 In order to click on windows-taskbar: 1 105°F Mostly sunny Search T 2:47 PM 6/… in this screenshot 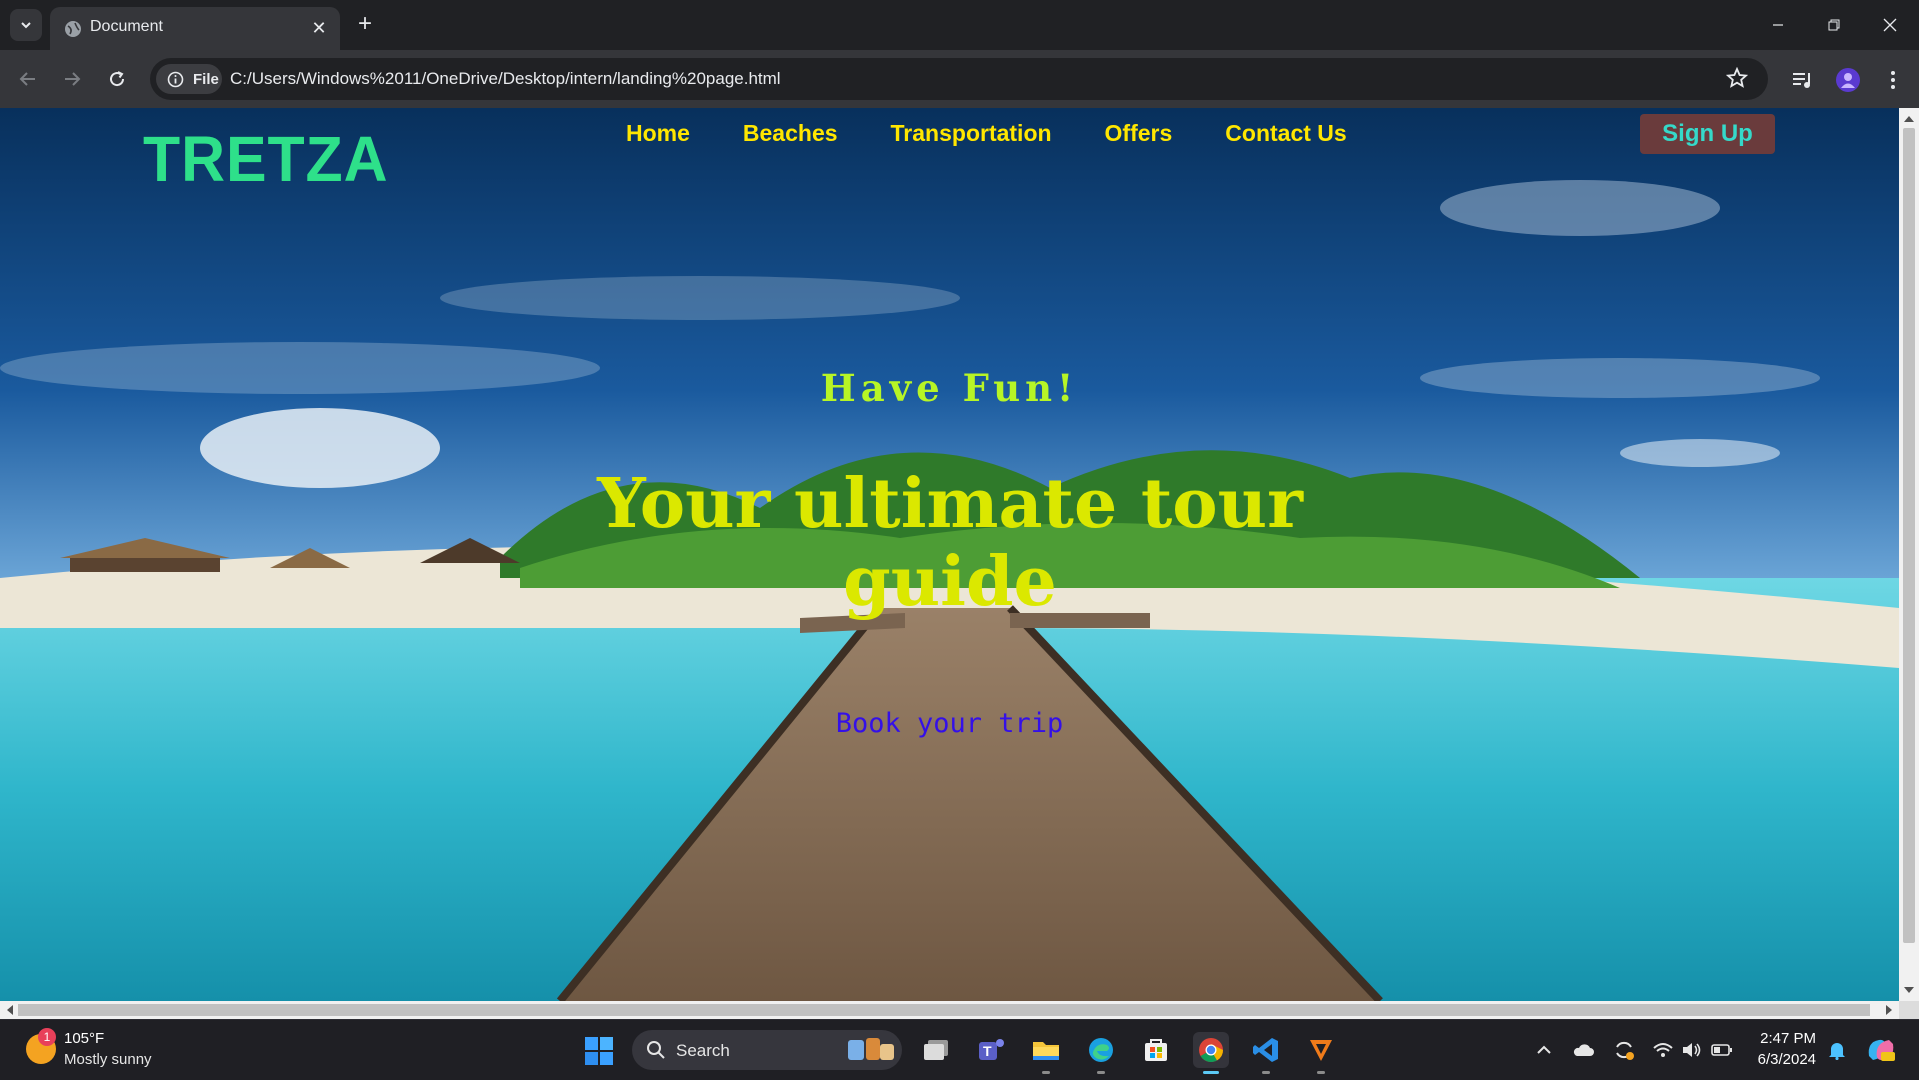, I will do `click(959, 1049)`.